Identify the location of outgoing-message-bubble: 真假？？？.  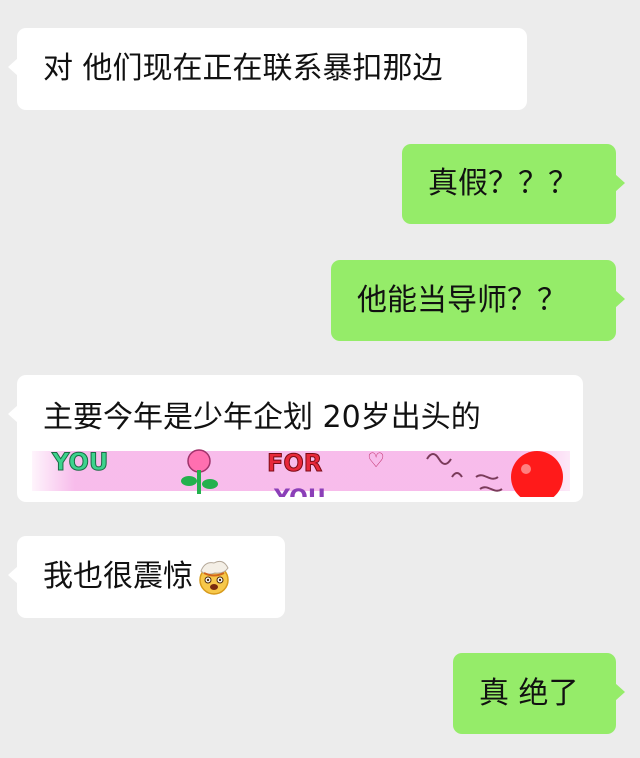
(513, 184).